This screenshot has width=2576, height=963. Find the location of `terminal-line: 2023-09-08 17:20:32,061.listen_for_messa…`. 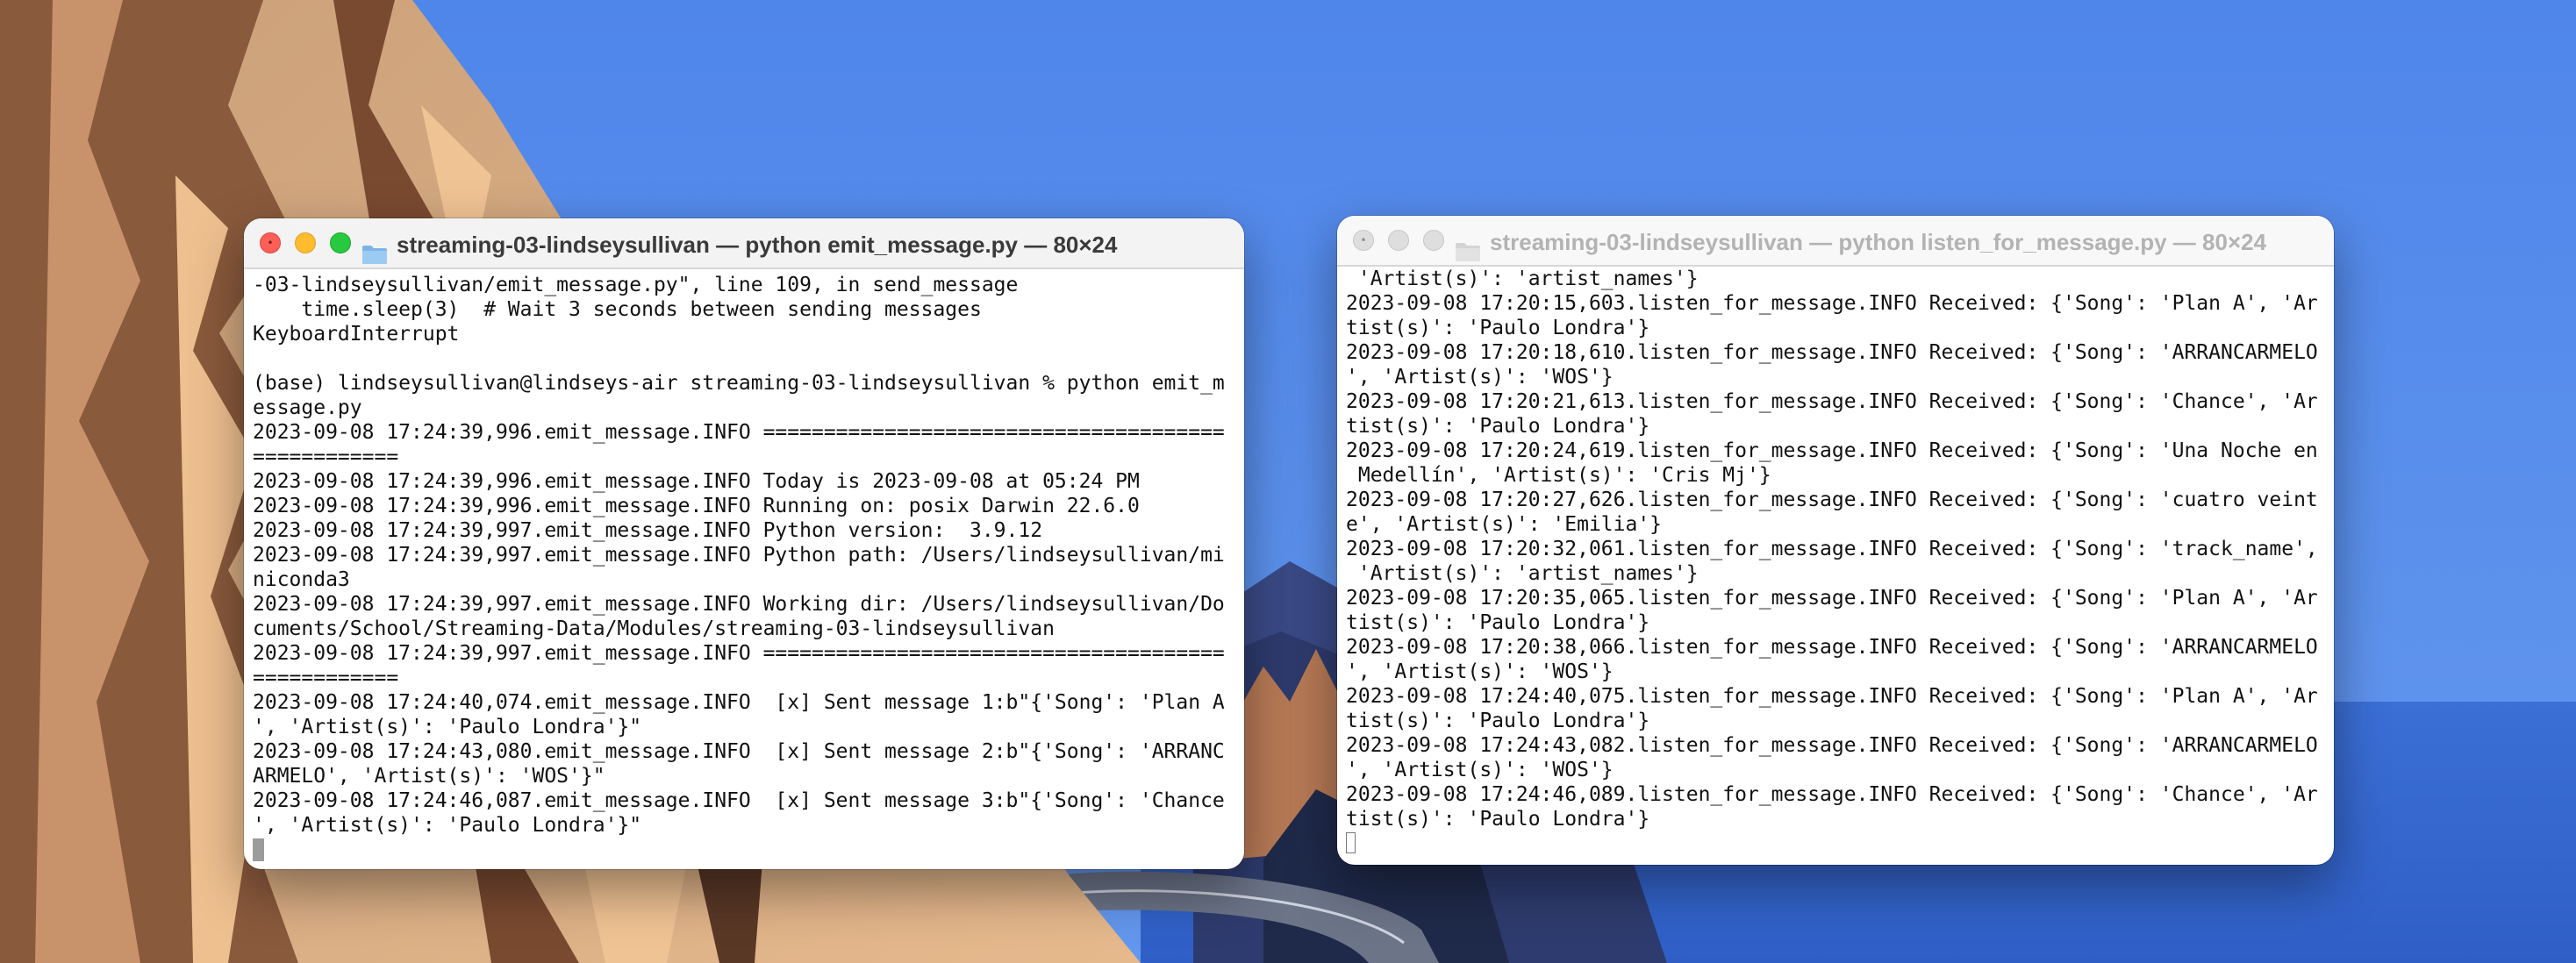

terminal-line: 2023-09-08 17:20:32,061.listen_for_messa… is located at coordinates (1832, 549).